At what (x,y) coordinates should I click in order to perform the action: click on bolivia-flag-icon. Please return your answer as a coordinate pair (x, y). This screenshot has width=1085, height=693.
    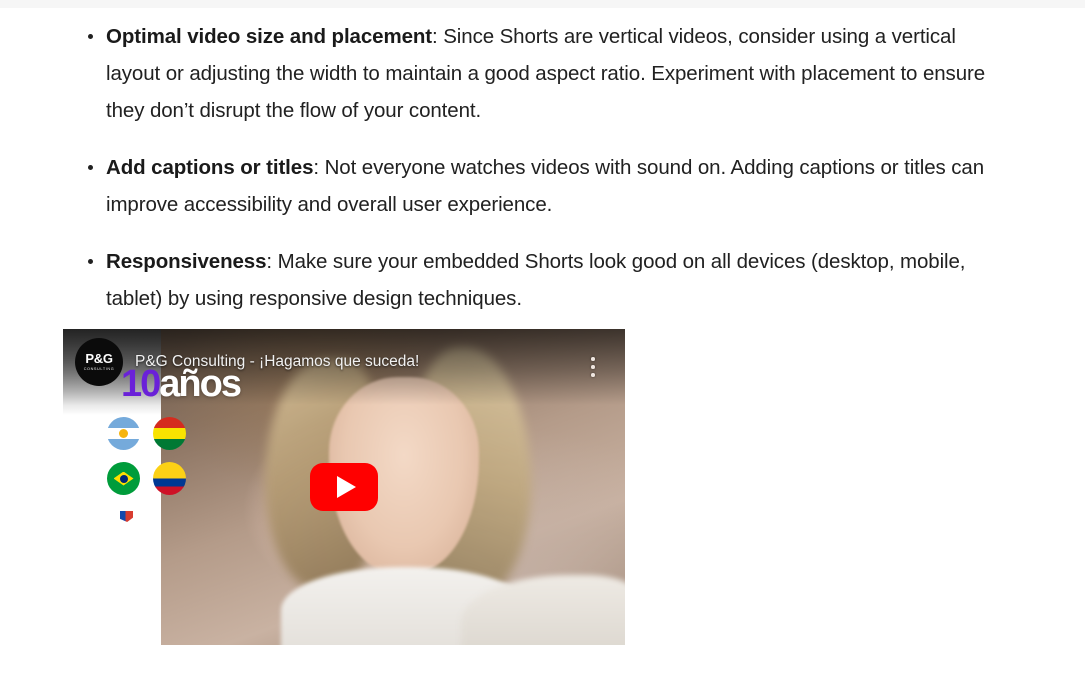
    Looking at the image, I should click on (169, 433).